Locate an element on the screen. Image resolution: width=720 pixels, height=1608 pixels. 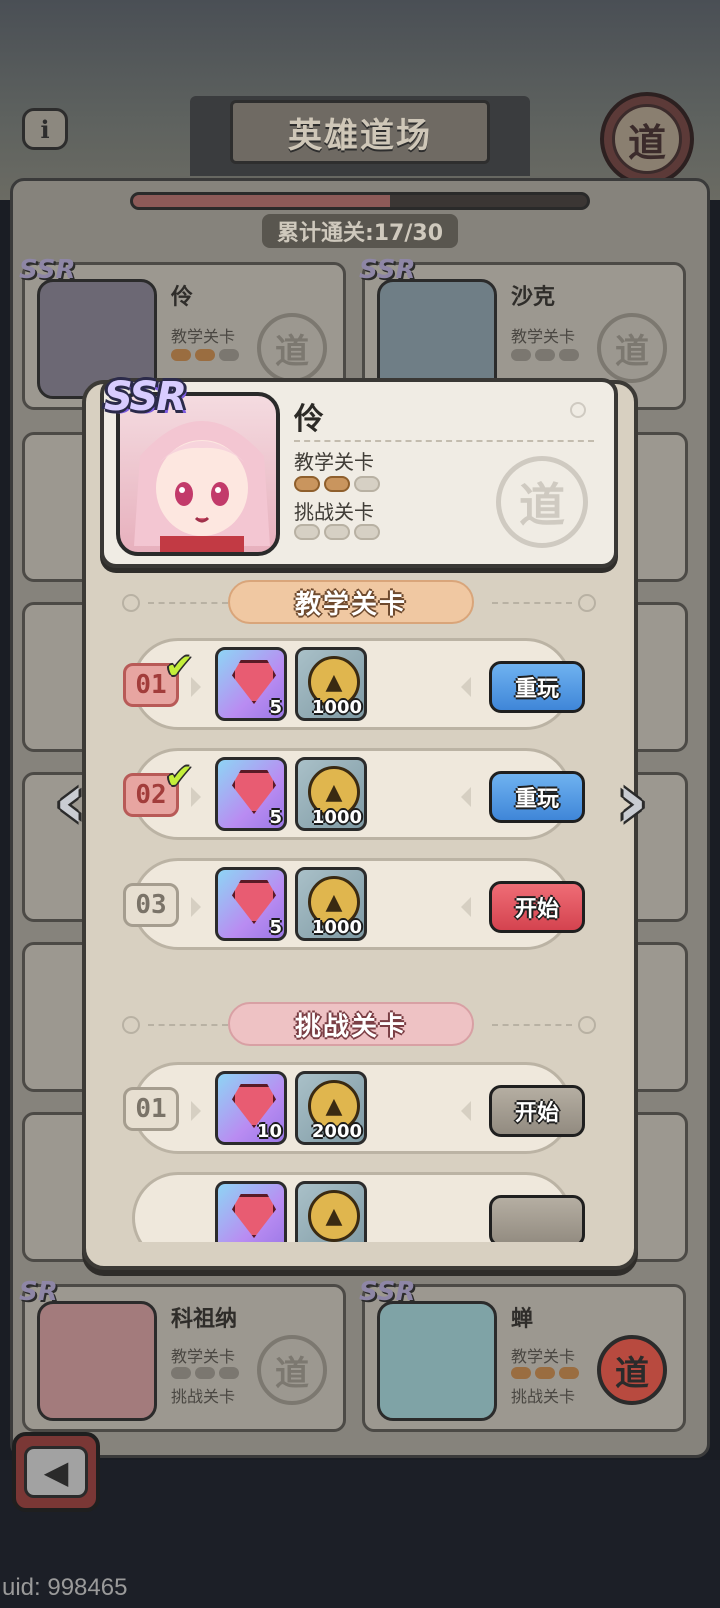
page-title: 英雄道场 is located at coordinates (360, 132).